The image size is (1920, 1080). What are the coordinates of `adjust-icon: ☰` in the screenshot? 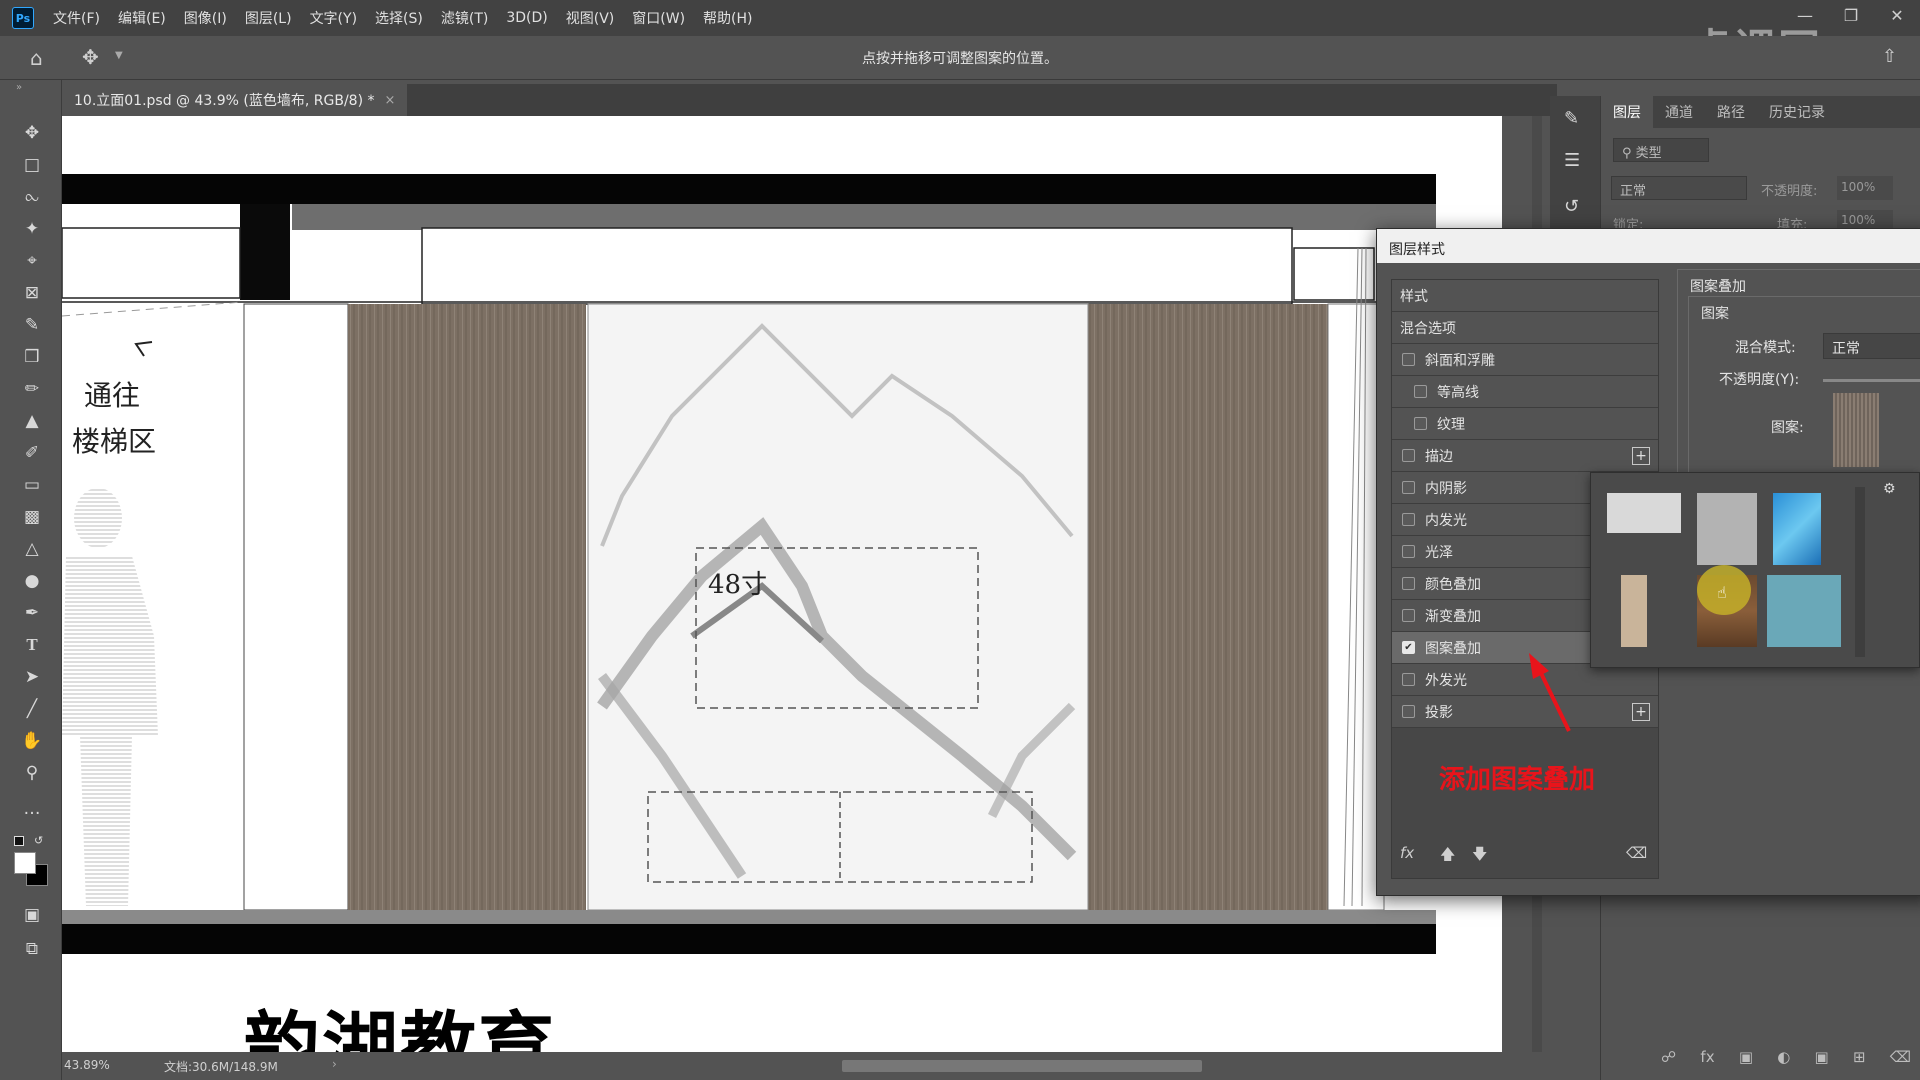 It's located at (1572, 160).